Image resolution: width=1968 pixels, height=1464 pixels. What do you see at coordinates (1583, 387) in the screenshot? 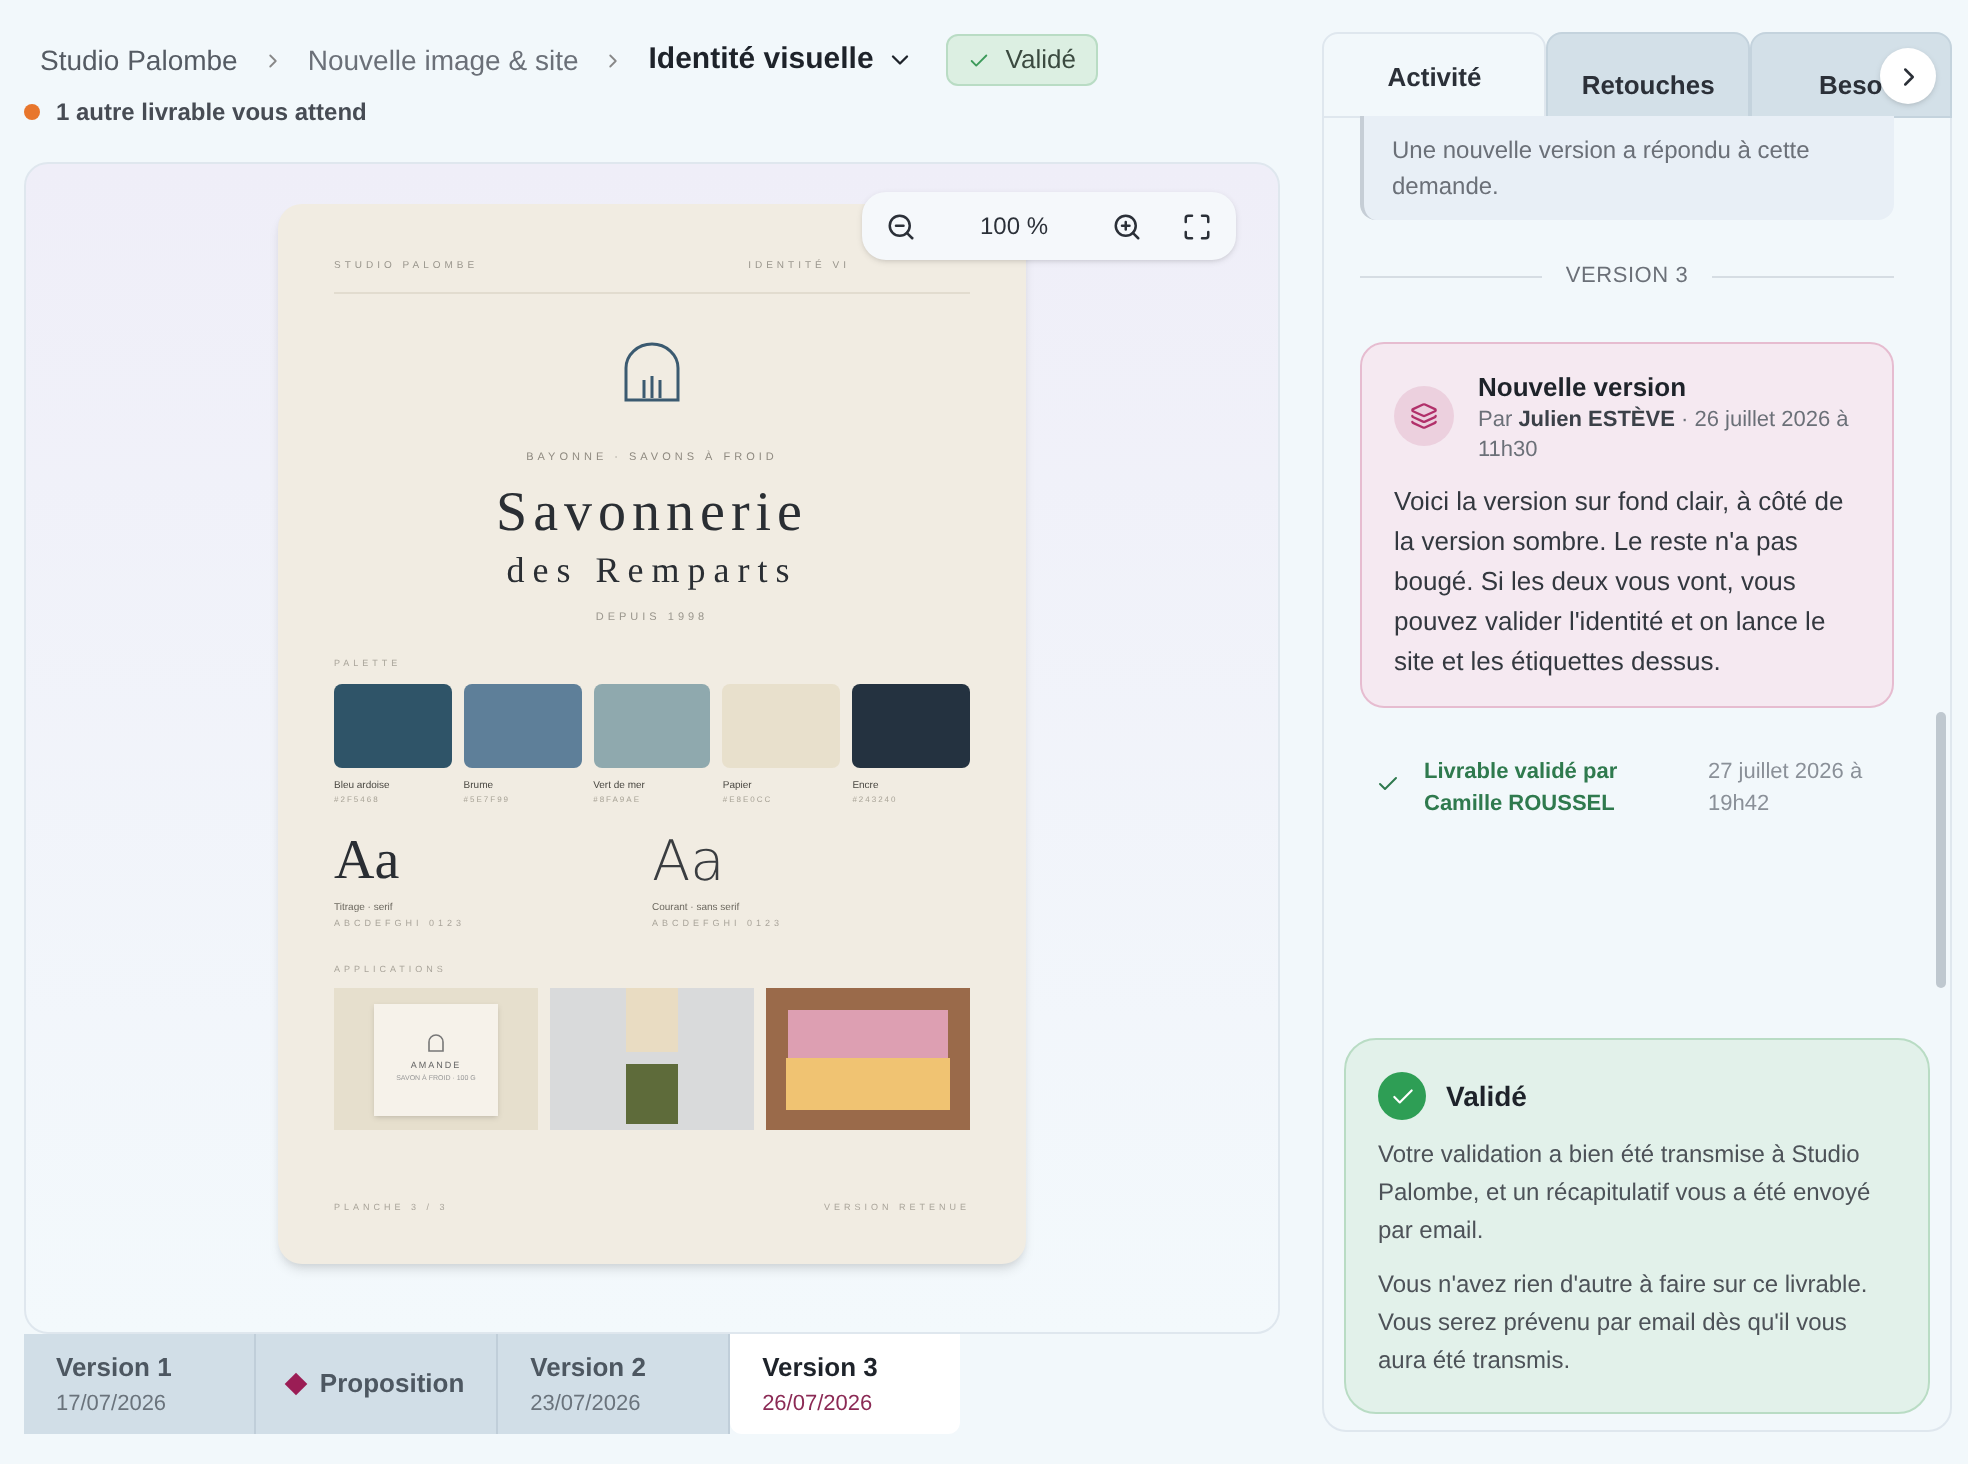
I see `event-title: Nouvelle version` at bounding box center [1583, 387].